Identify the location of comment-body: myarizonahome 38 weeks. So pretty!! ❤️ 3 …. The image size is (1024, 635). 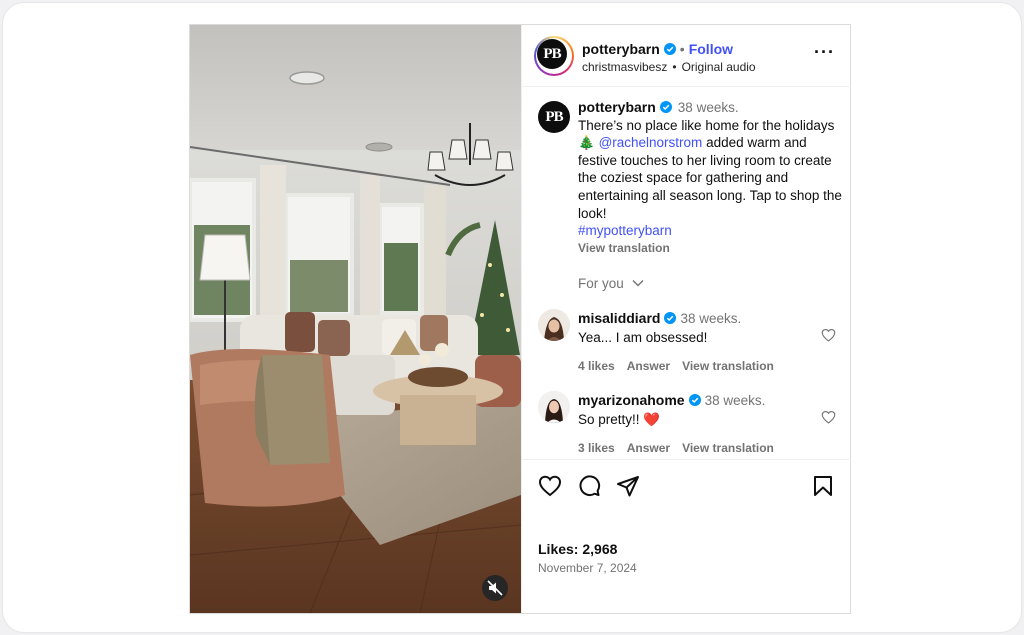
(698, 423).